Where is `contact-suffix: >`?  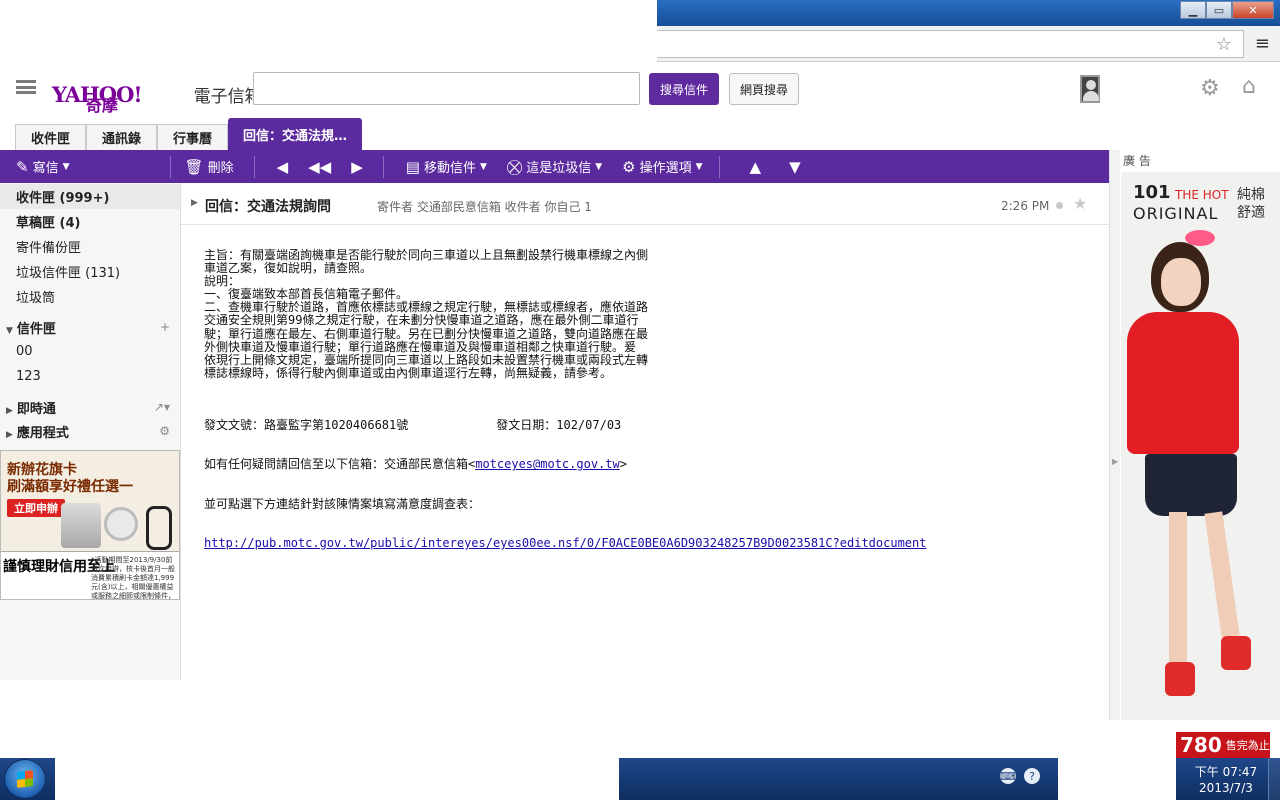
contact-suffix: > is located at coordinates (623, 464).